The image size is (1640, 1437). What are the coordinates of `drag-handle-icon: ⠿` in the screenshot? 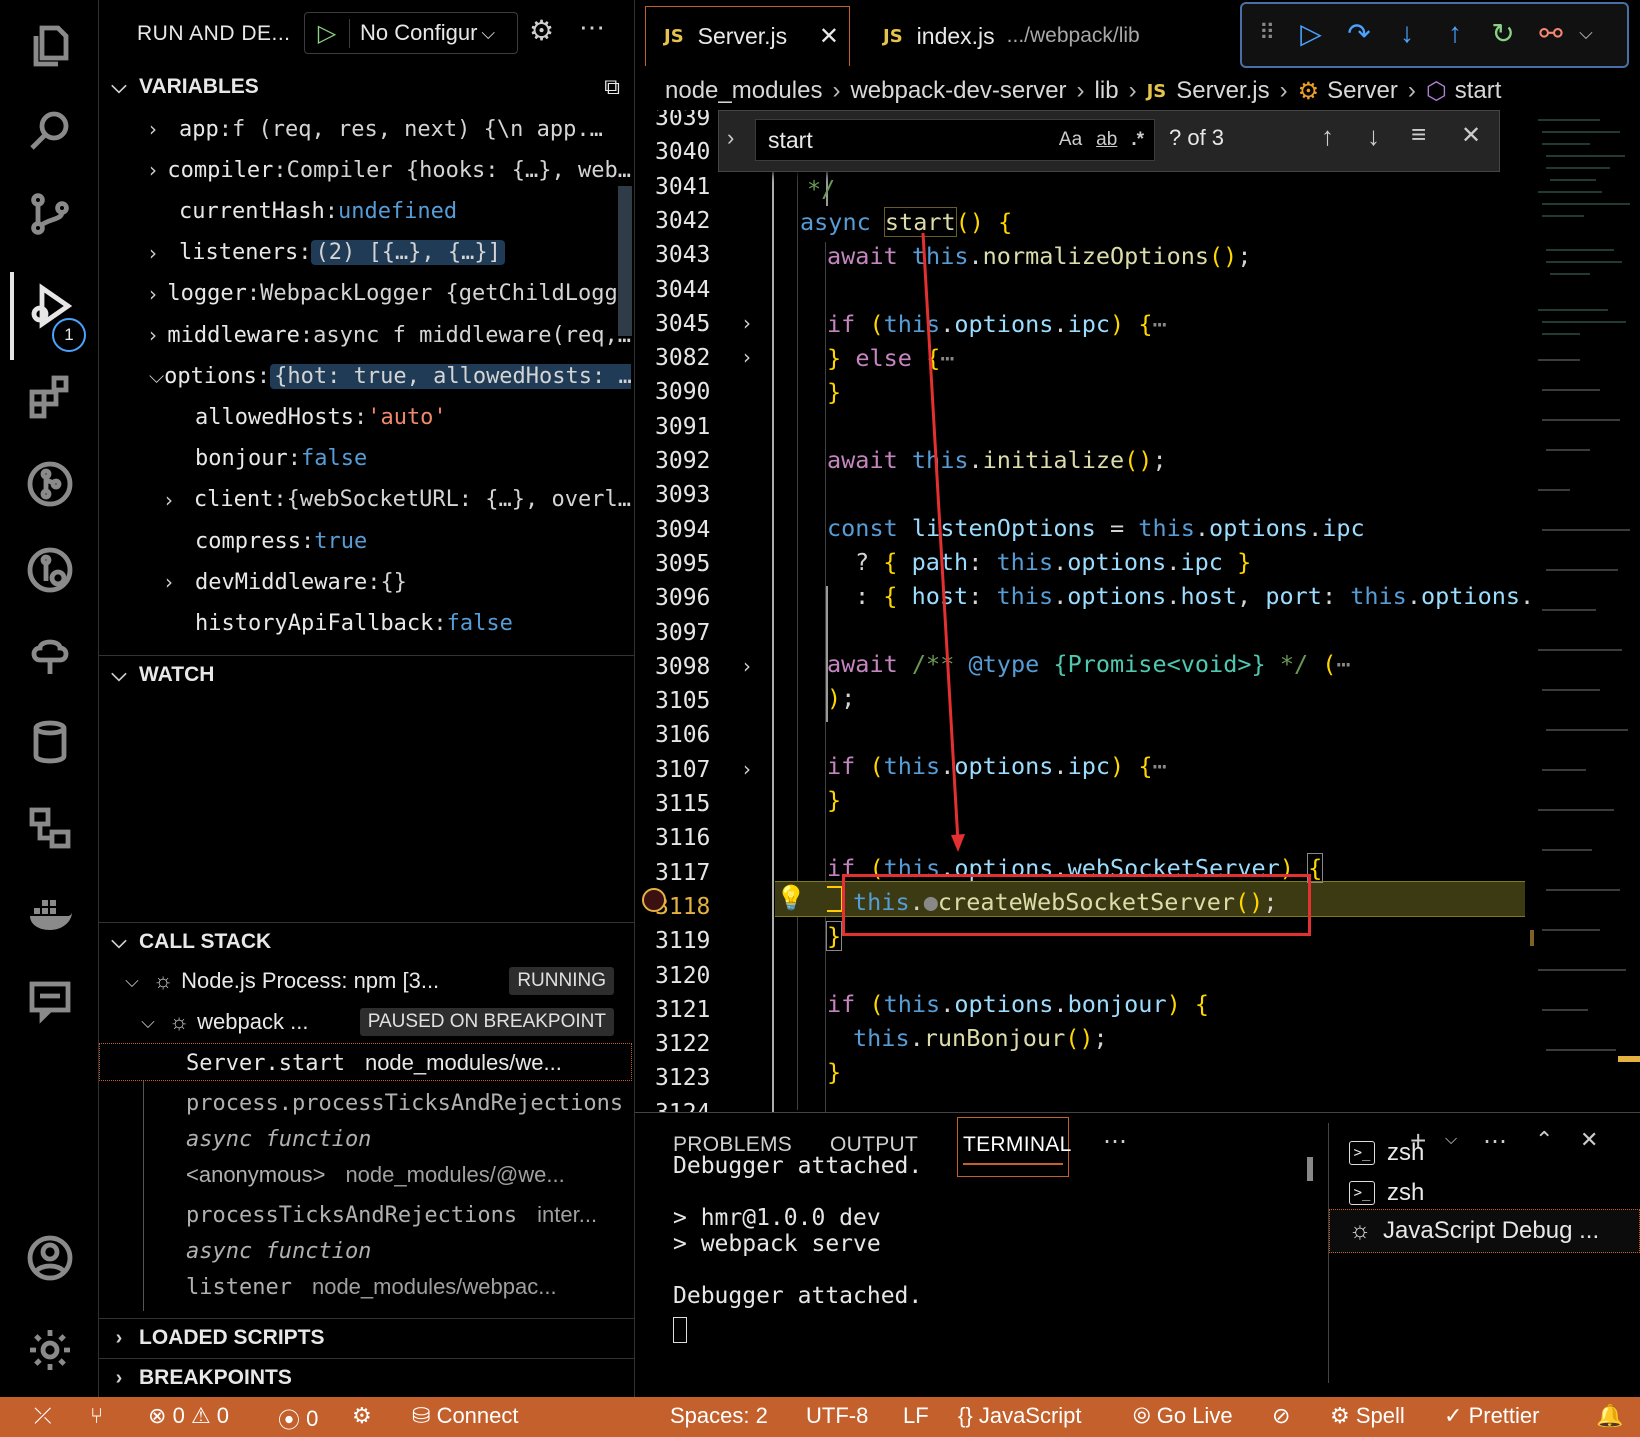 It's located at (1267, 33).